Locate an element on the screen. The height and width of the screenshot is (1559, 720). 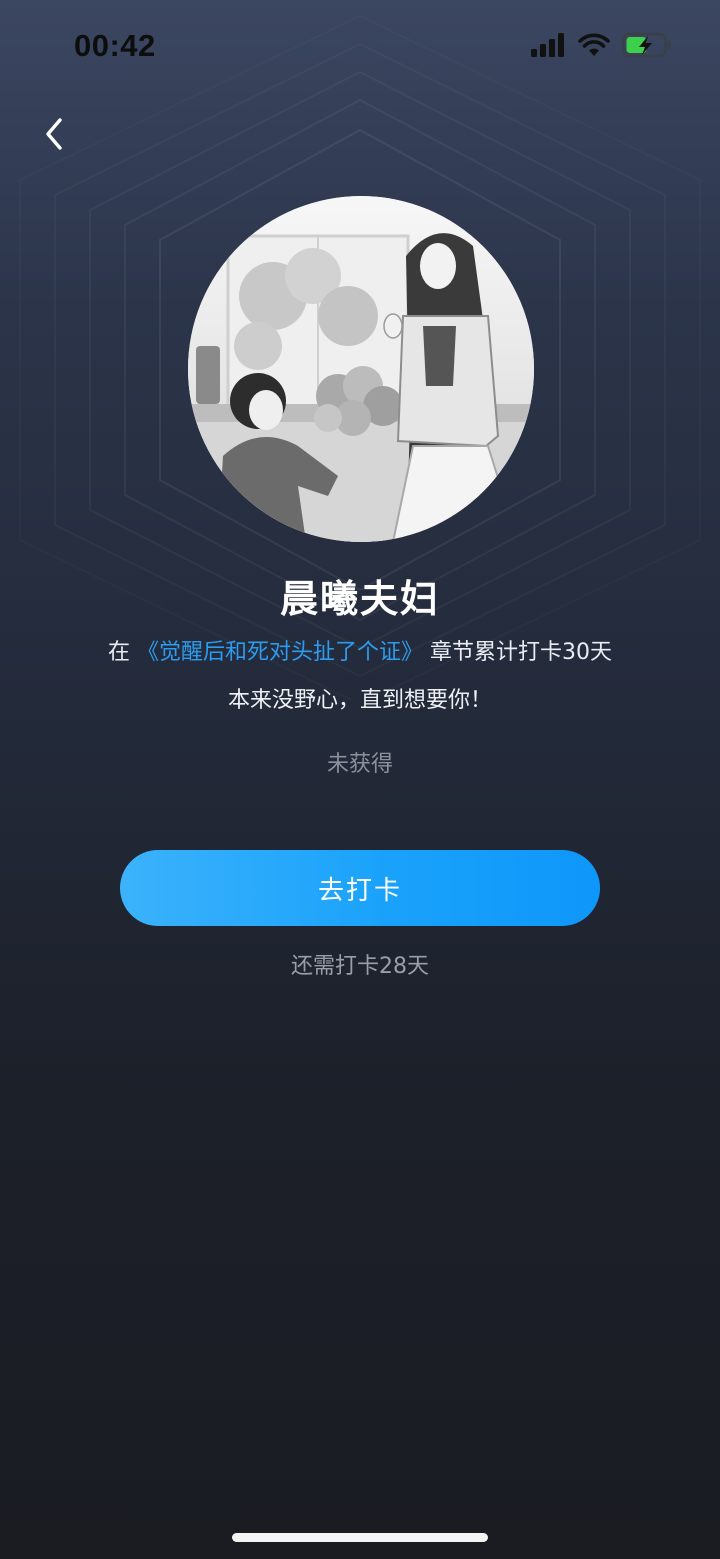
badge-illustration is located at coordinates (361, 369).